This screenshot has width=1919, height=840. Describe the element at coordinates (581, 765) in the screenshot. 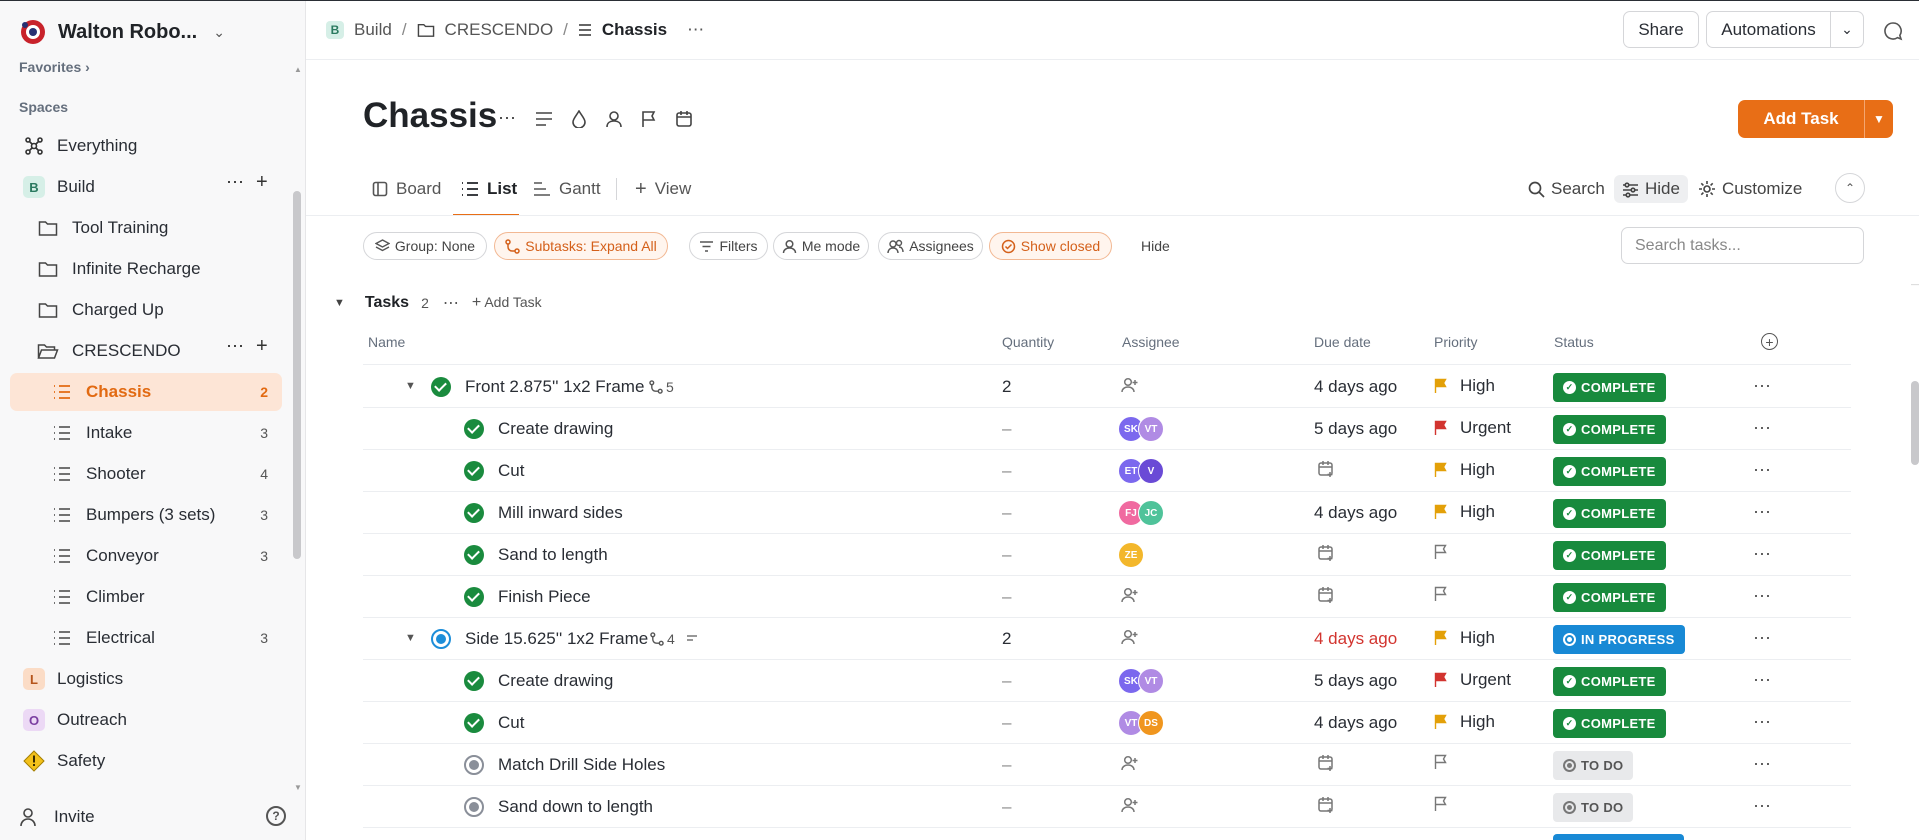

I see `task-name: Match Drill Side Holes` at that location.